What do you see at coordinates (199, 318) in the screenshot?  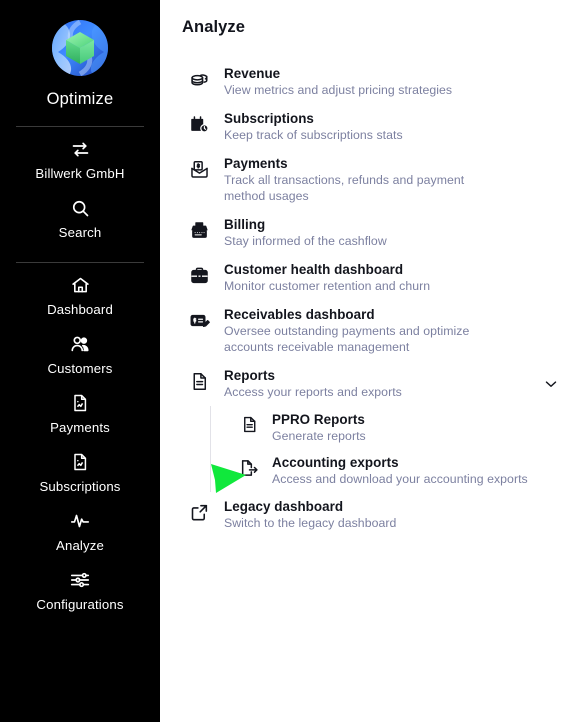 I see `invoice-edit-icon` at bounding box center [199, 318].